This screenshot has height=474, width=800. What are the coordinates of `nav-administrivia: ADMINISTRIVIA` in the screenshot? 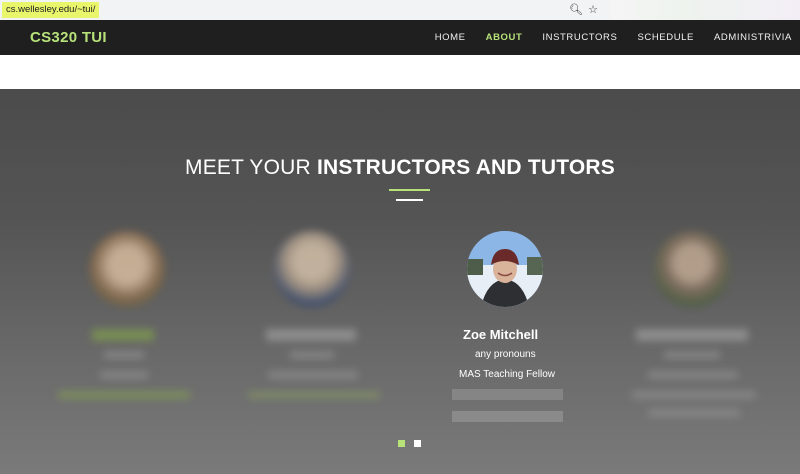 It's located at (753, 37).